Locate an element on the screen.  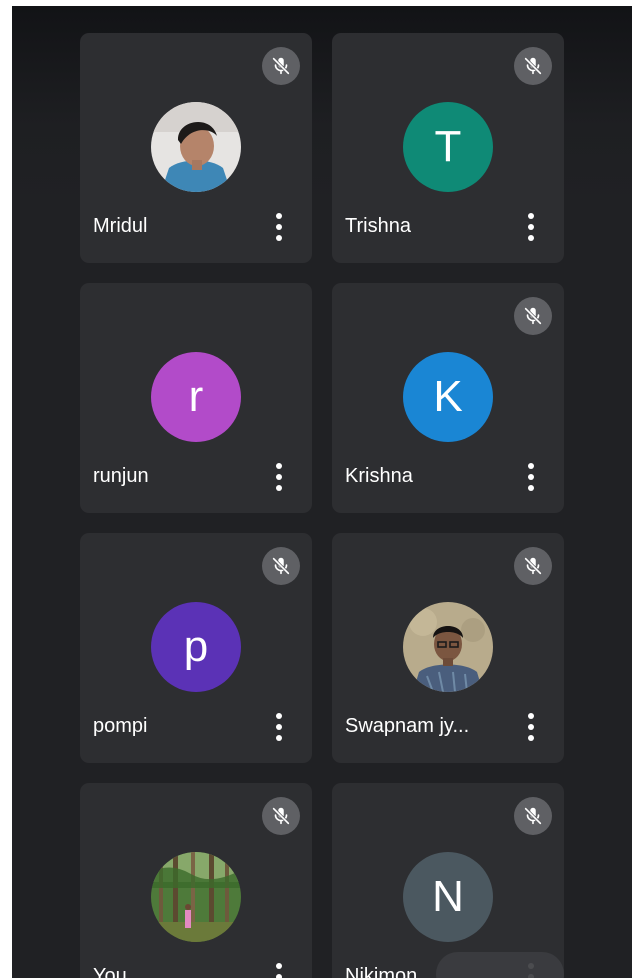
participant-name: runjun is located at coordinates (121, 476).